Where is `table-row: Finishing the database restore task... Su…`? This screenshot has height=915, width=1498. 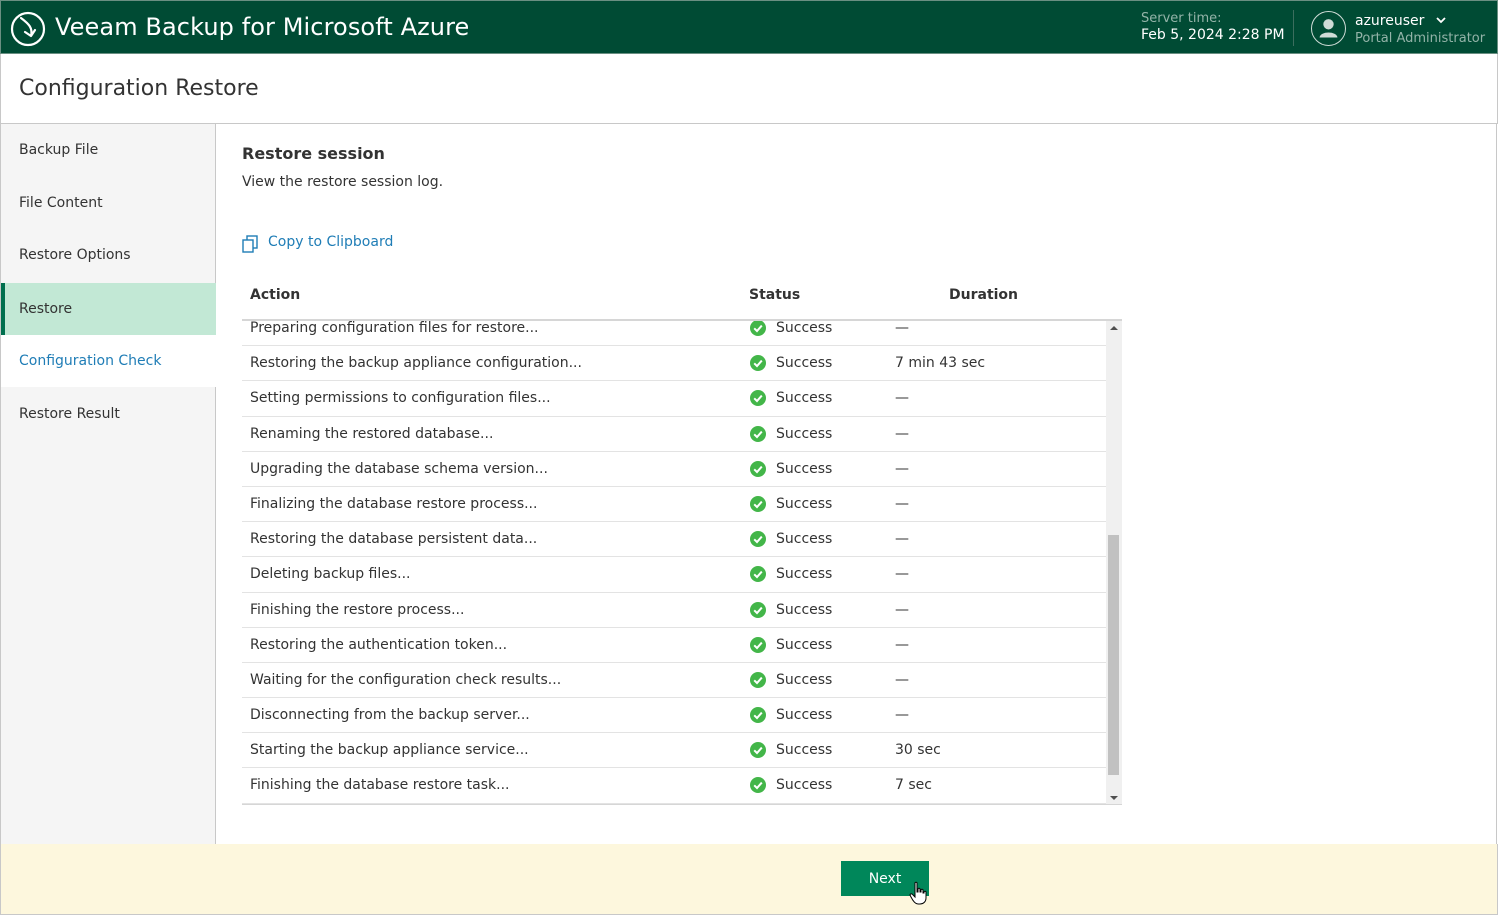
table-row: Finishing the database restore task... Su… is located at coordinates (674, 786).